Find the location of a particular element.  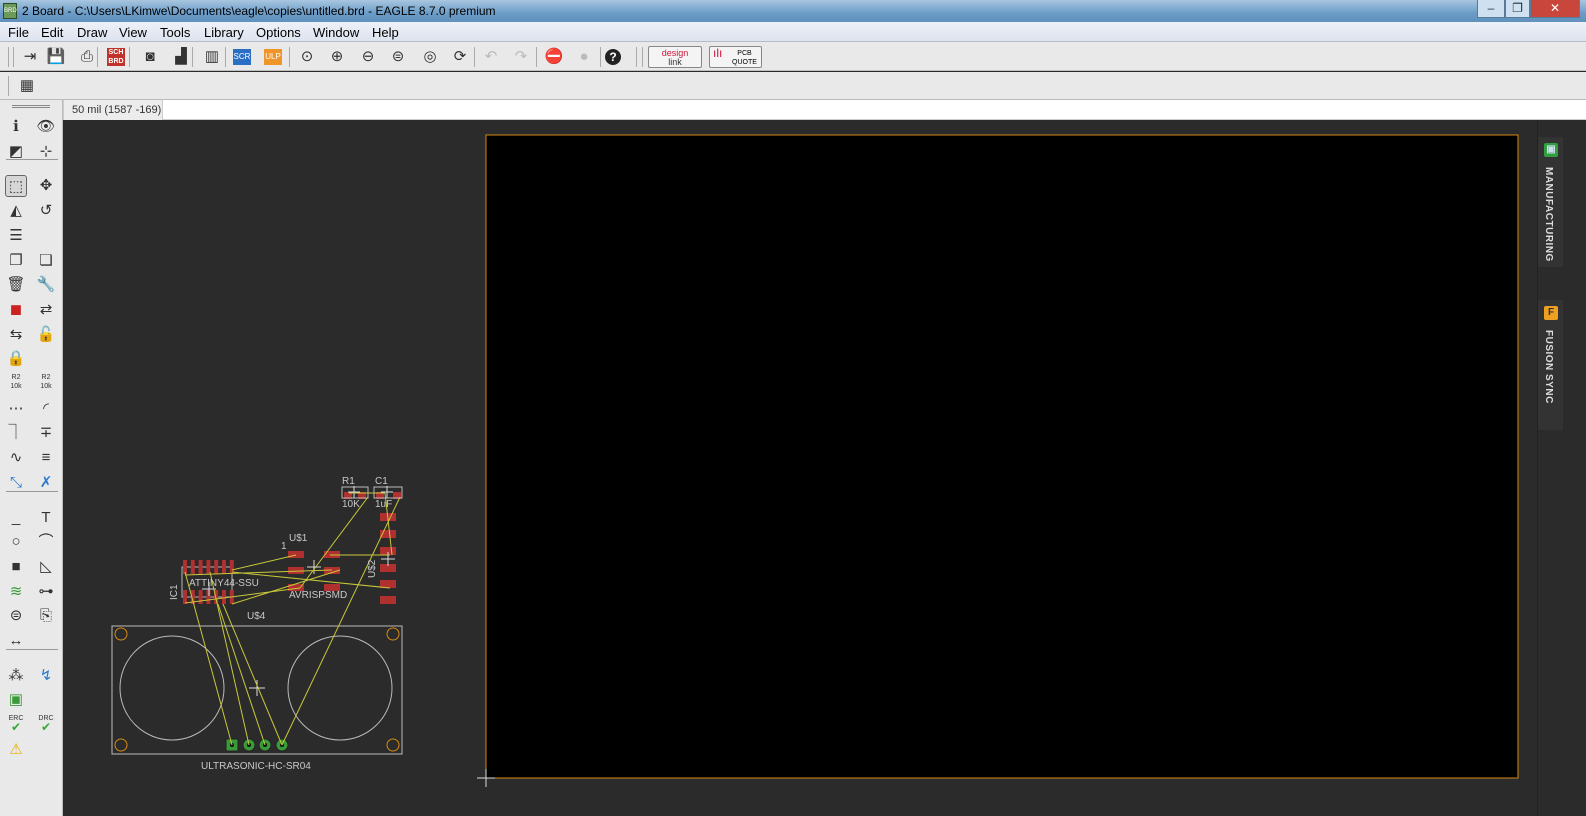

attribute-icon: ⎘ is located at coordinates (46, 616).